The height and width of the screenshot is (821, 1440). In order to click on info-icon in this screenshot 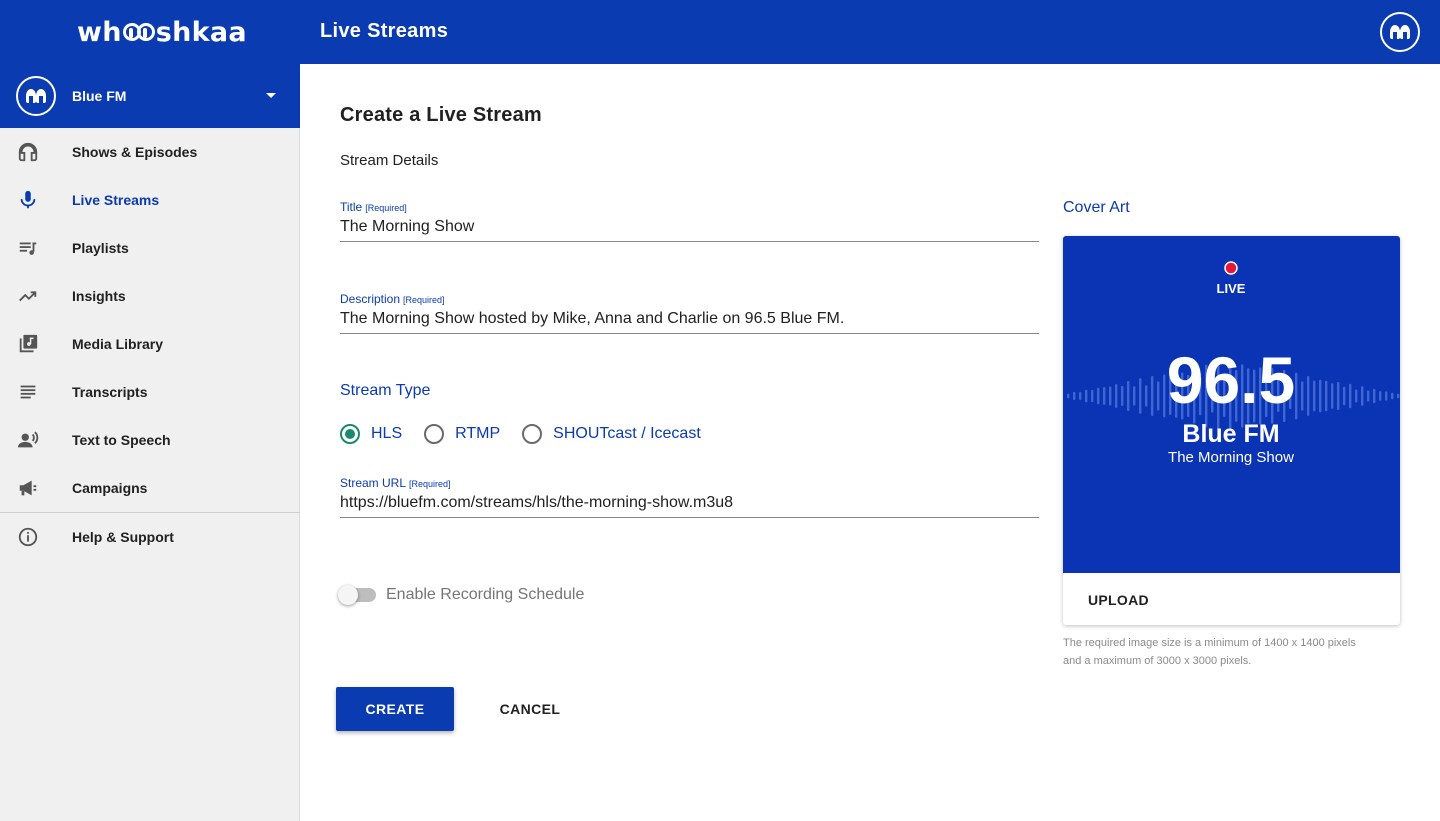, I will do `click(28, 537)`.